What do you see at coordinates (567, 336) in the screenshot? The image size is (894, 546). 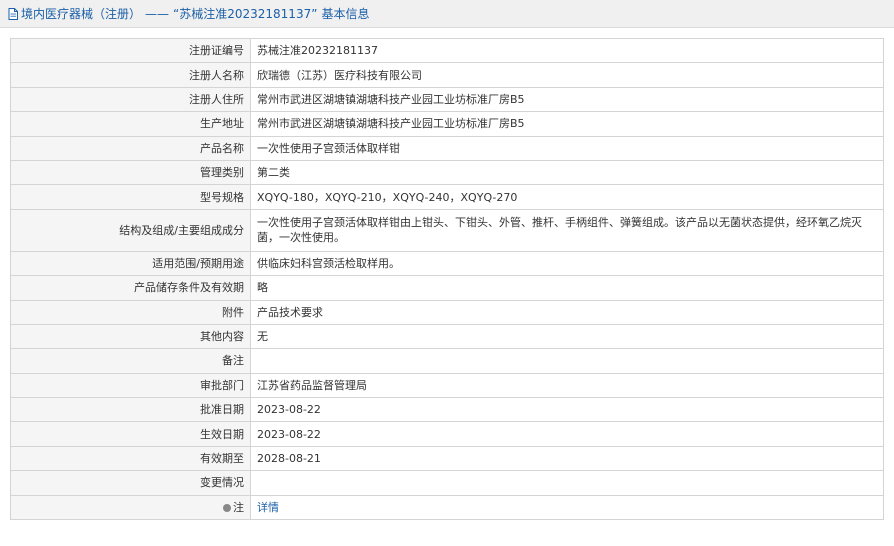 I see `row-value: 无` at bounding box center [567, 336].